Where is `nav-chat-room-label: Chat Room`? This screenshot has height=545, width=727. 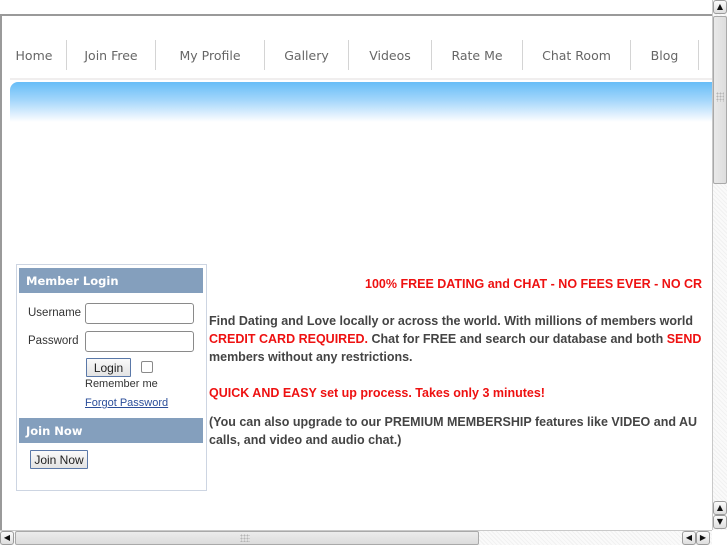 nav-chat-room-label: Chat Room is located at coordinates (576, 55).